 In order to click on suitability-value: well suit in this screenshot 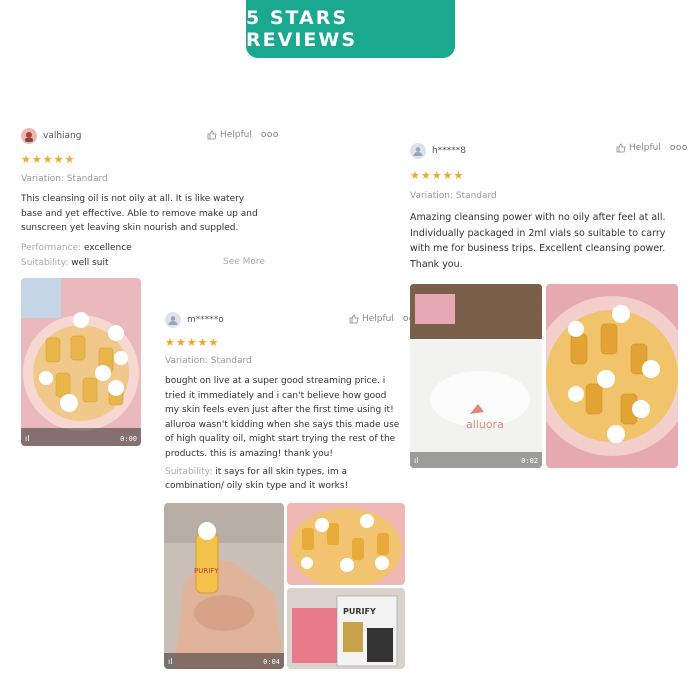, I will do `click(90, 263)`.